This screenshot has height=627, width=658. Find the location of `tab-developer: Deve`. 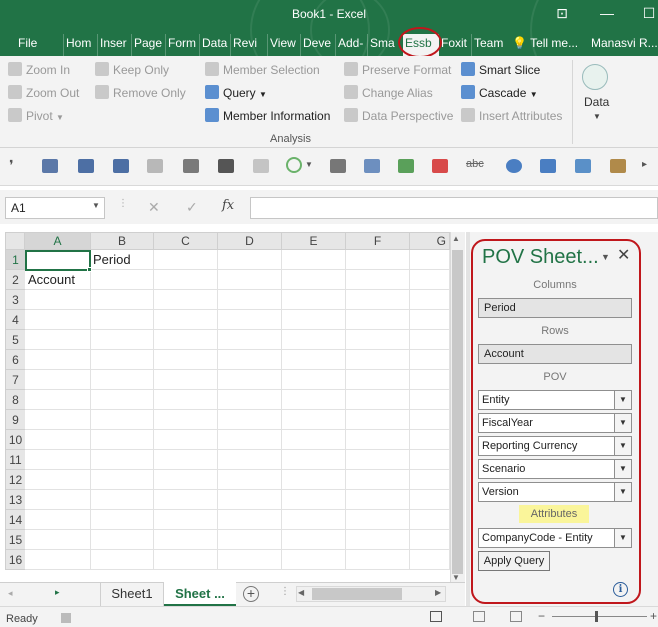

tab-developer: Deve is located at coordinates (317, 45).